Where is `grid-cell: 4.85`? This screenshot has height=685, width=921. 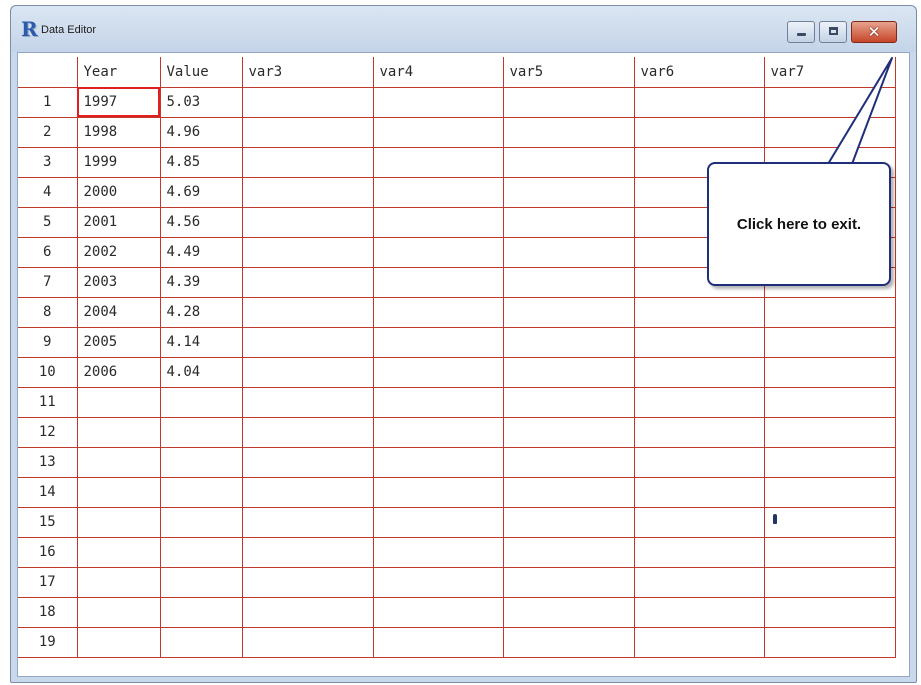
grid-cell: 4.85 is located at coordinates (201, 162).